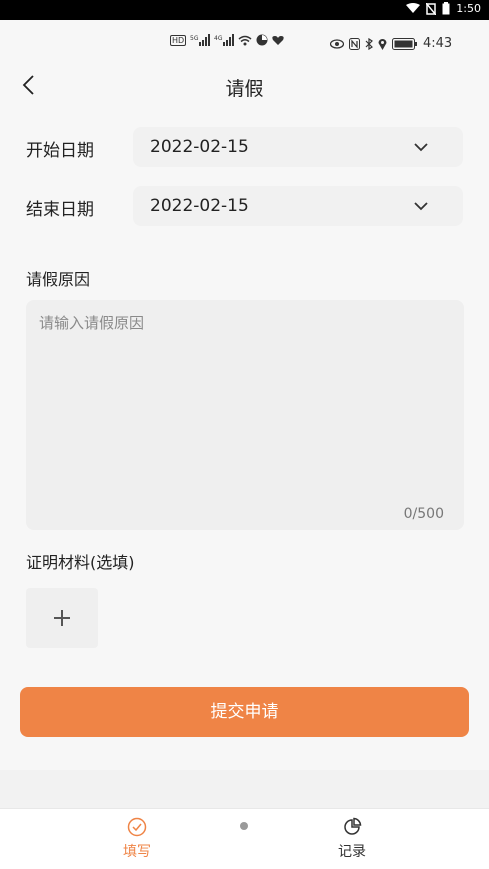 This screenshot has width=489, height=869. Describe the element at coordinates (244, 826) in the screenshot. I see `indicator-dot` at that location.